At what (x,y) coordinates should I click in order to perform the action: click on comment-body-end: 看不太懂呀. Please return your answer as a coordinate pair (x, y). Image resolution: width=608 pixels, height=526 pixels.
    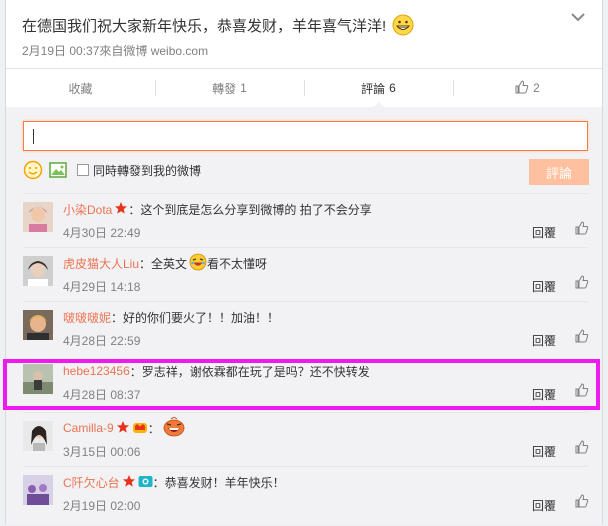
    Looking at the image, I should click on (237, 263).